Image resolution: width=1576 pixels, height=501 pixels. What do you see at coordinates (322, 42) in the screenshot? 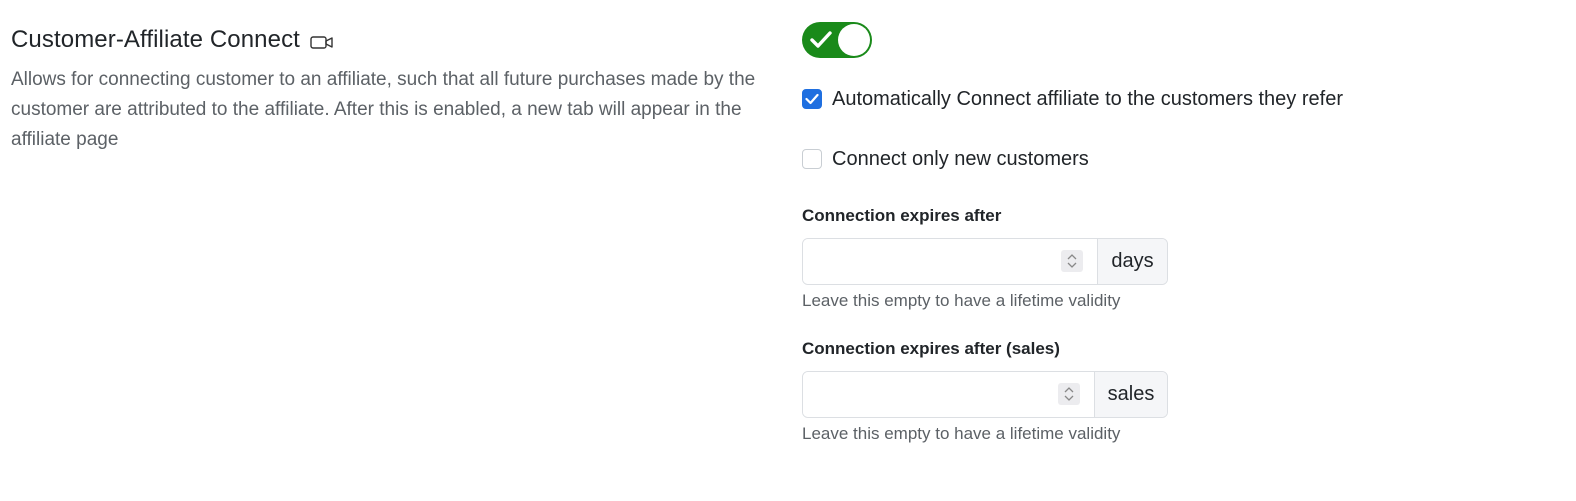
I see `video-camera-icon` at bounding box center [322, 42].